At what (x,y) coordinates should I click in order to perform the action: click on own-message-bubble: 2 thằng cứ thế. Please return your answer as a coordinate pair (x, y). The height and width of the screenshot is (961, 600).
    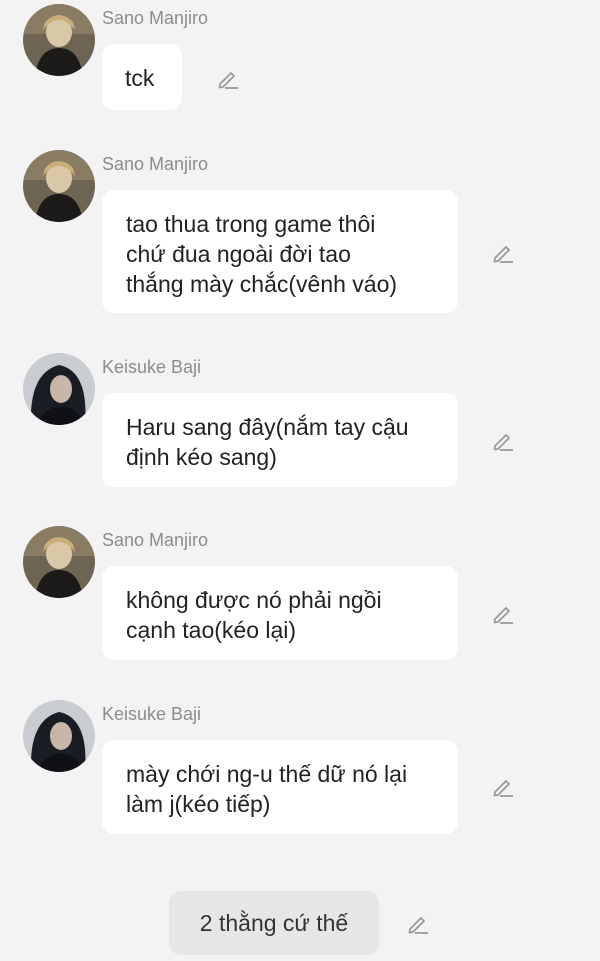
    Looking at the image, I should click on (274, 923).